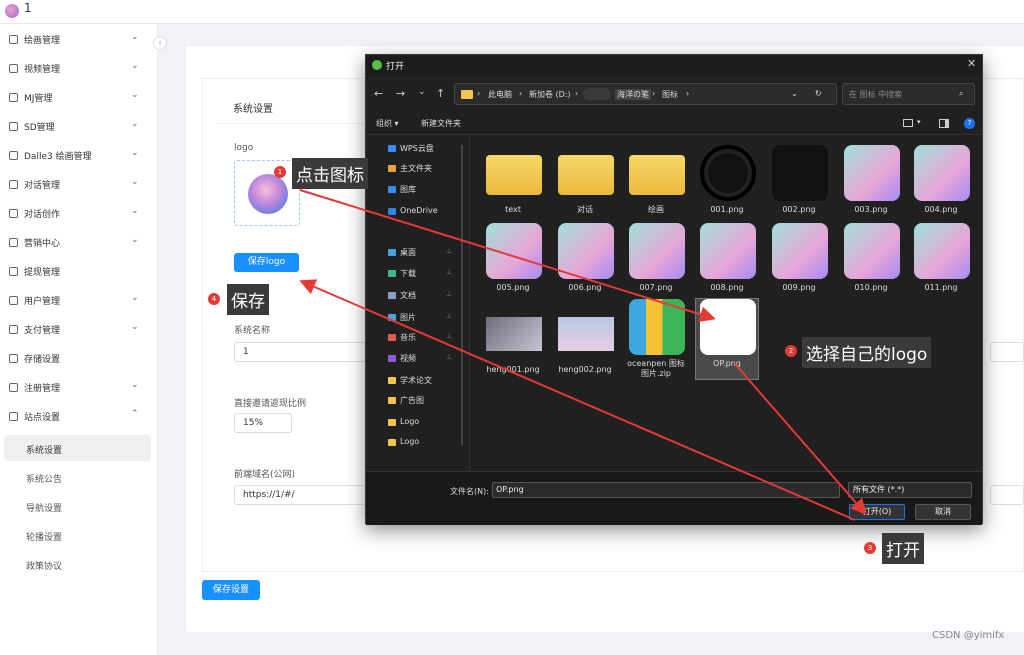 The height and width of the screenshot is (655, 1024). What do you see at coordinates (670, 94) in the screenshot?
I see `breadcrumb-current: 图标` at bounding box center [670, 94].